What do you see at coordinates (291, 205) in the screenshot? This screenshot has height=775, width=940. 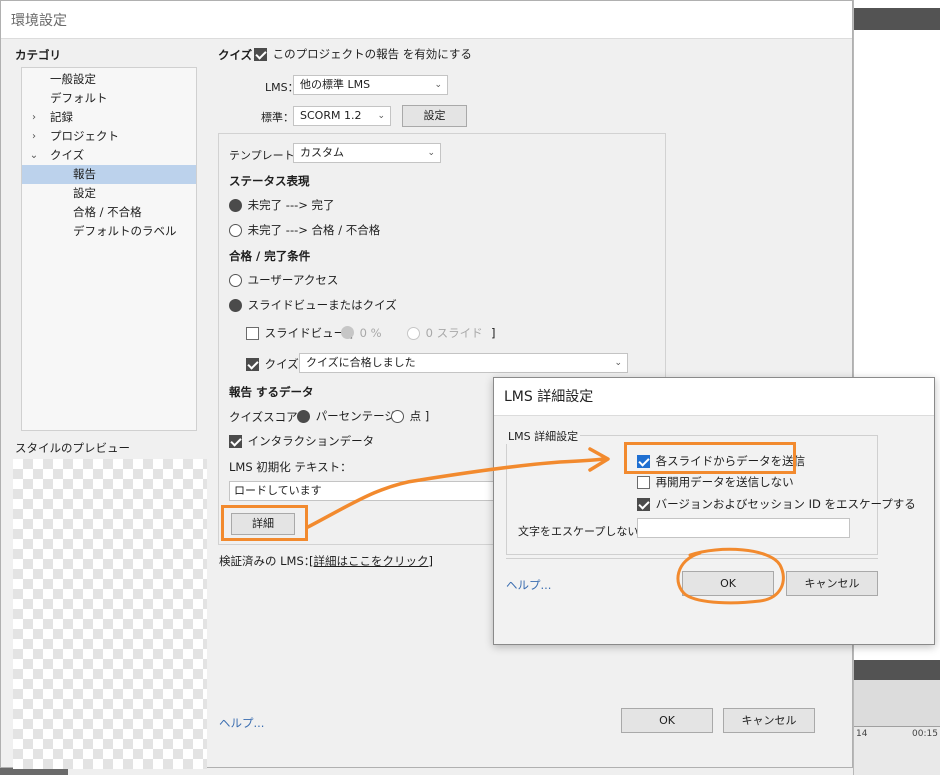 I see `status-complete-label: 未完了 ---> 完了` at bounding box center [291, 205].